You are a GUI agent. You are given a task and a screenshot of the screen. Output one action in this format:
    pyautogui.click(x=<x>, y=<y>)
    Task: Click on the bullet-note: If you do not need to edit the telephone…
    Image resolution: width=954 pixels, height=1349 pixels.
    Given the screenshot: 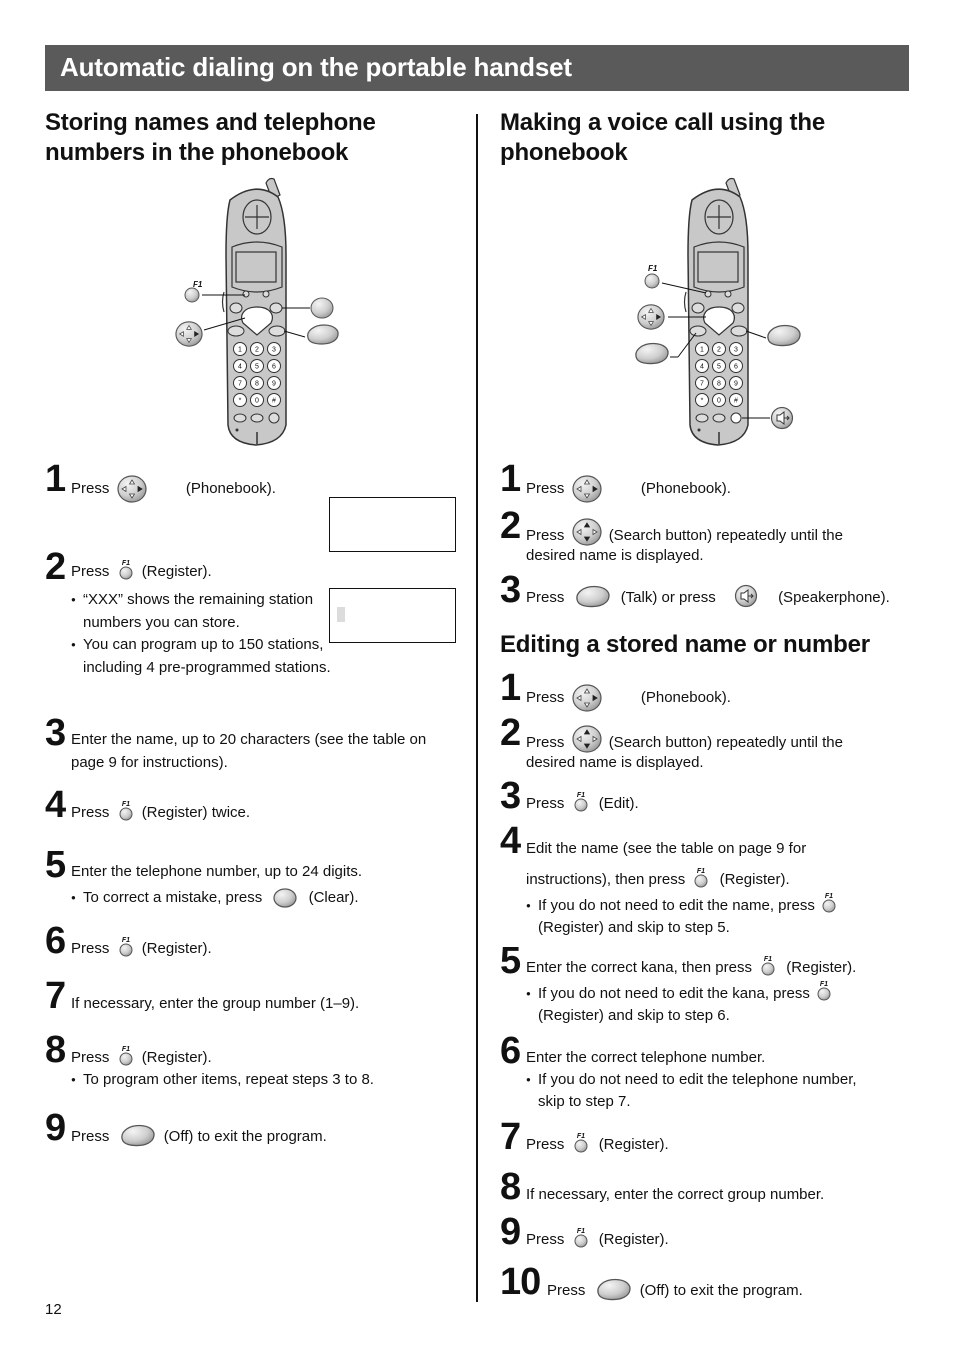 What is the action you would take?
    pyautogui.click(x=691, y=1091)
    